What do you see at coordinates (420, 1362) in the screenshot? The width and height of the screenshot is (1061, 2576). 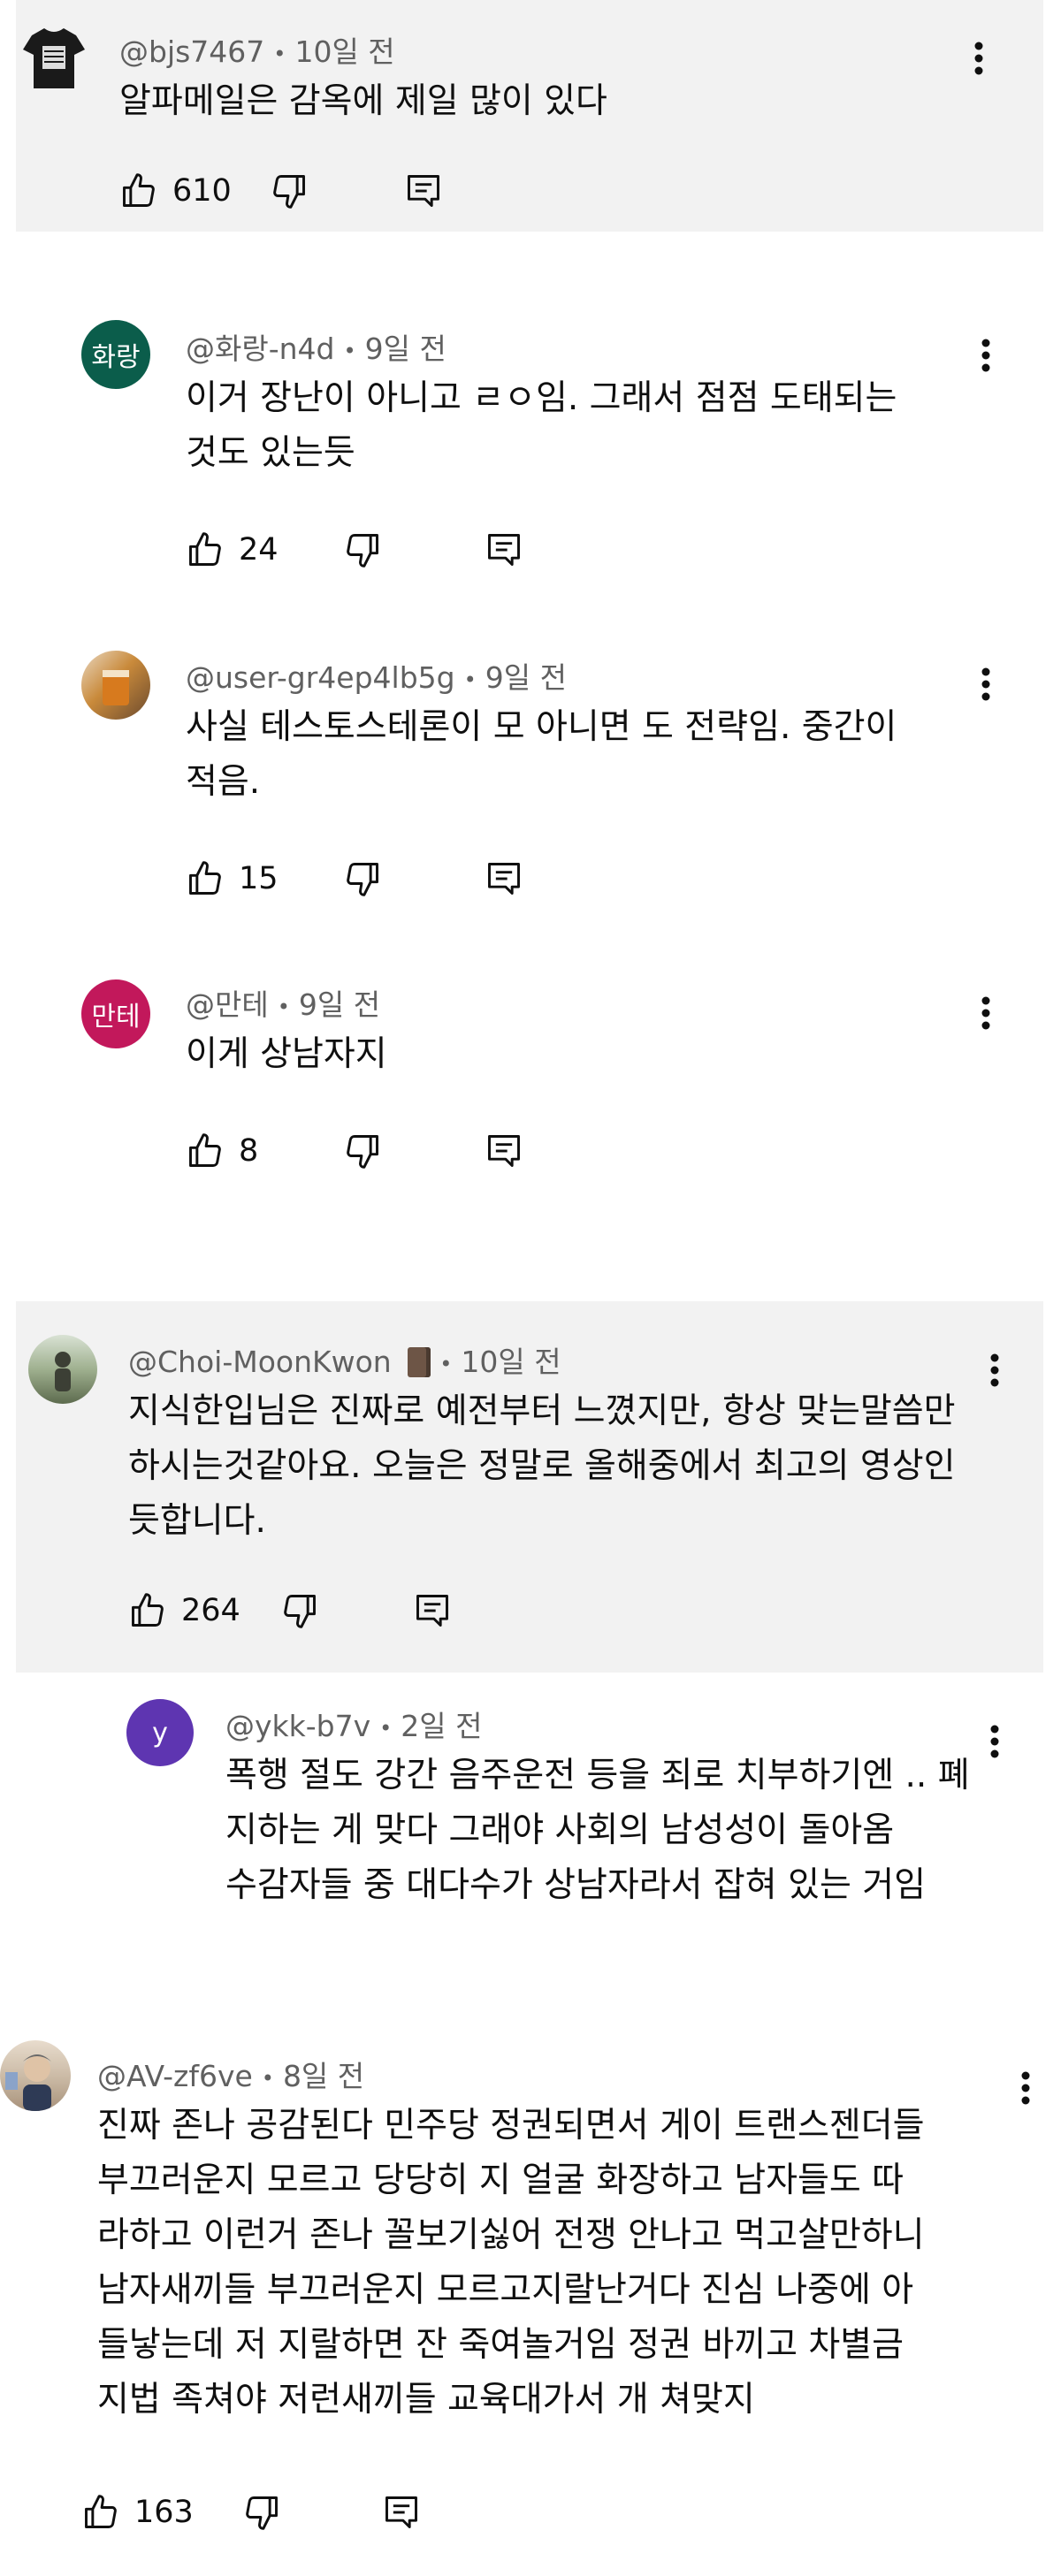 I see `book-emoji-icon` at bounding box center [420, 1362].